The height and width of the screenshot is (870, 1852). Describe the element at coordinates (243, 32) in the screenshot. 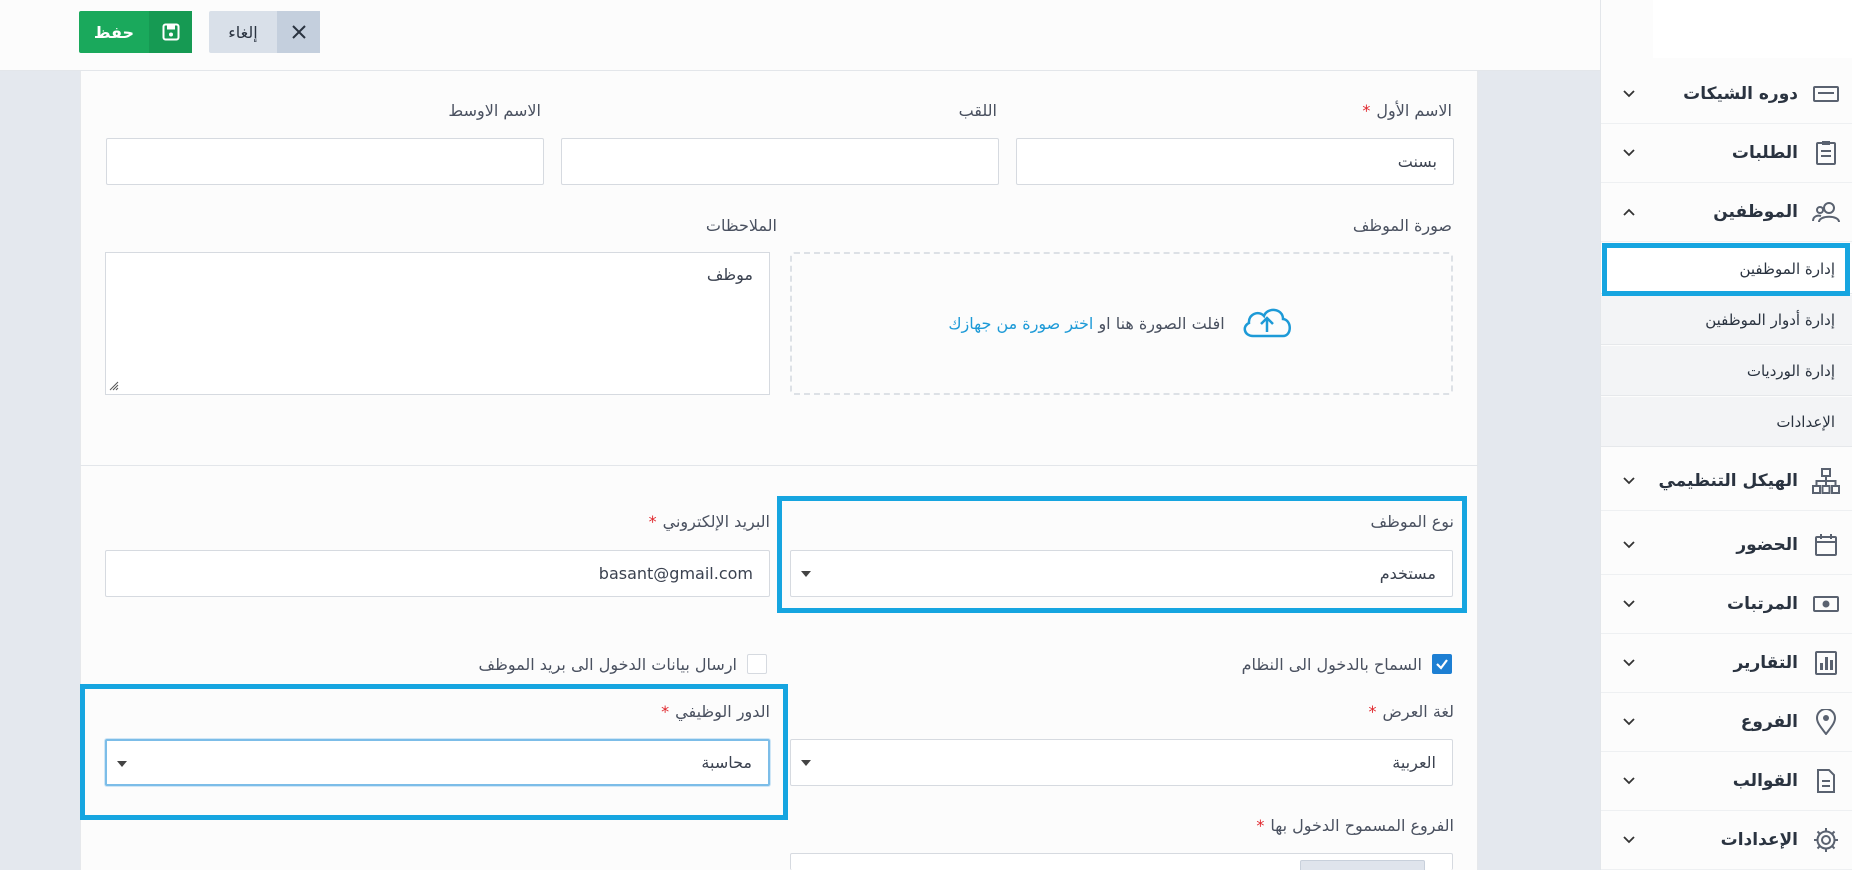

I see `cancel-label: إلغاء` at that location.